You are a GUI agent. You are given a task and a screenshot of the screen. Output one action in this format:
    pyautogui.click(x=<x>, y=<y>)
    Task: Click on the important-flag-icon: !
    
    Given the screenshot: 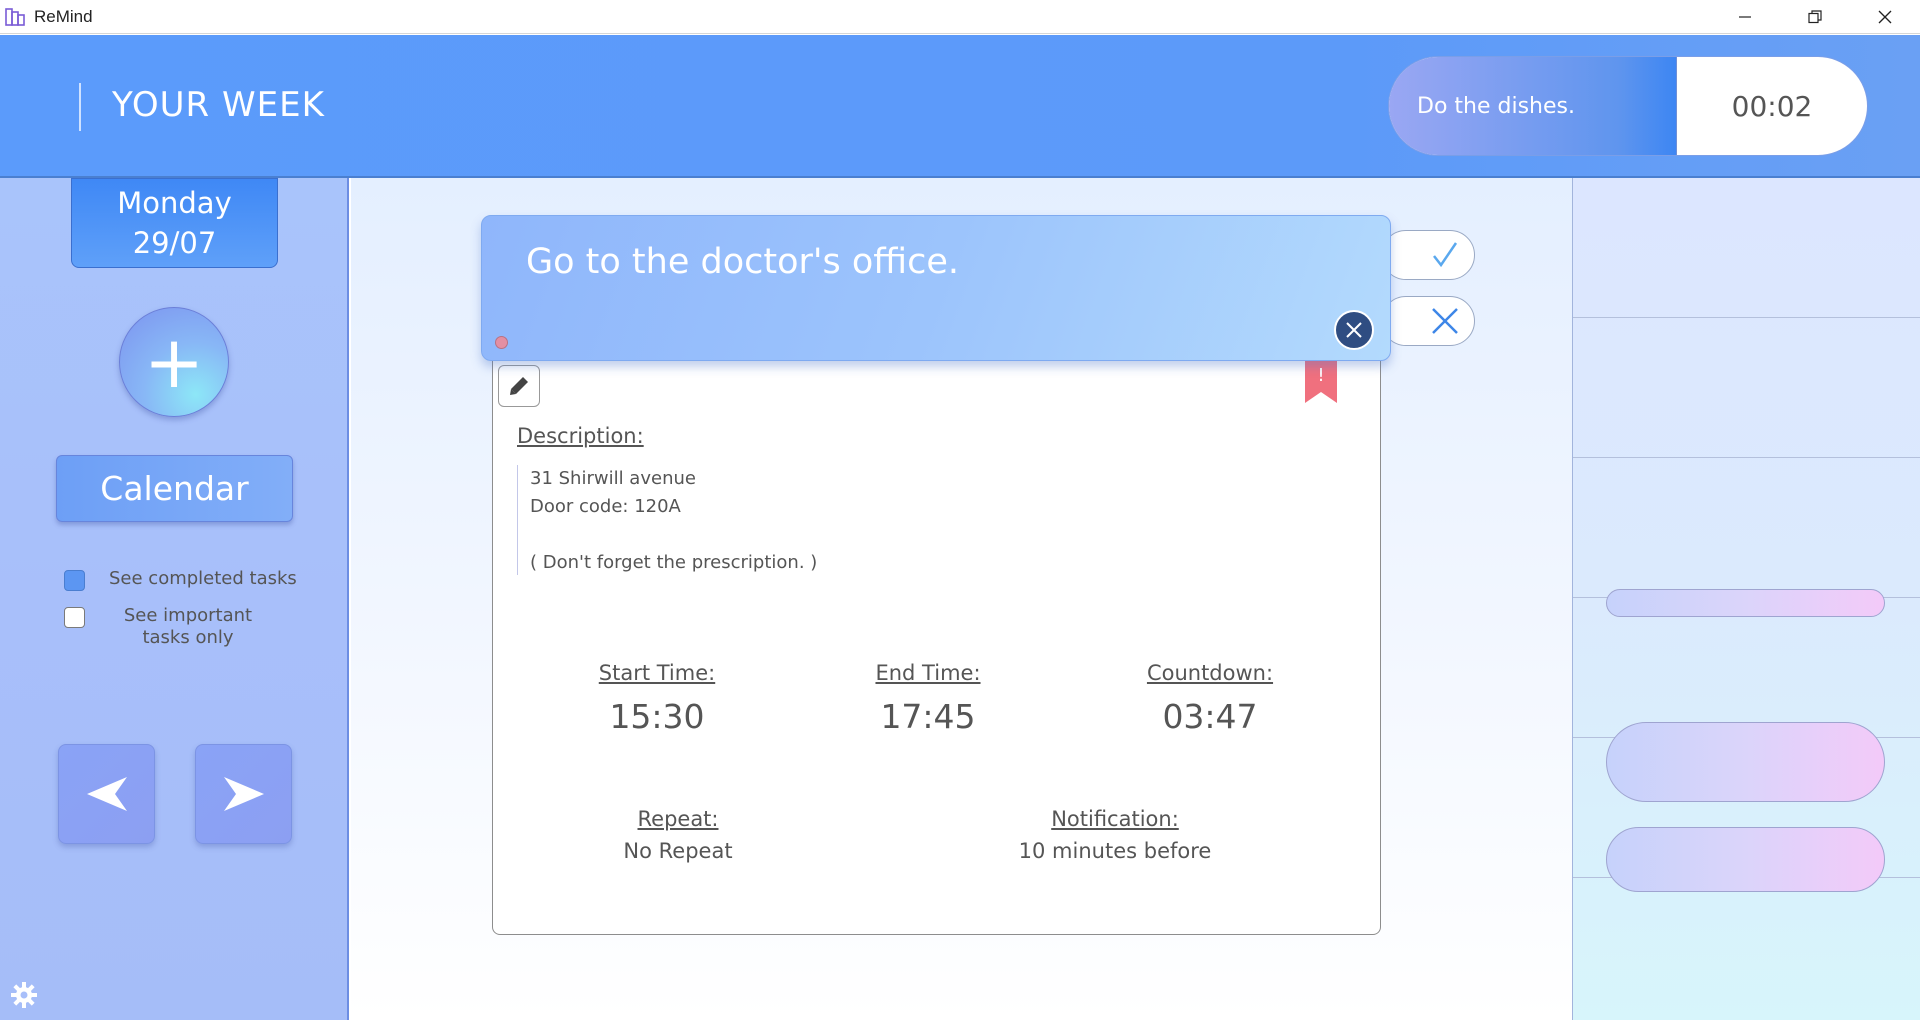 What is the action you would take?
    pyautogui.click(x=1321, y=381)
    